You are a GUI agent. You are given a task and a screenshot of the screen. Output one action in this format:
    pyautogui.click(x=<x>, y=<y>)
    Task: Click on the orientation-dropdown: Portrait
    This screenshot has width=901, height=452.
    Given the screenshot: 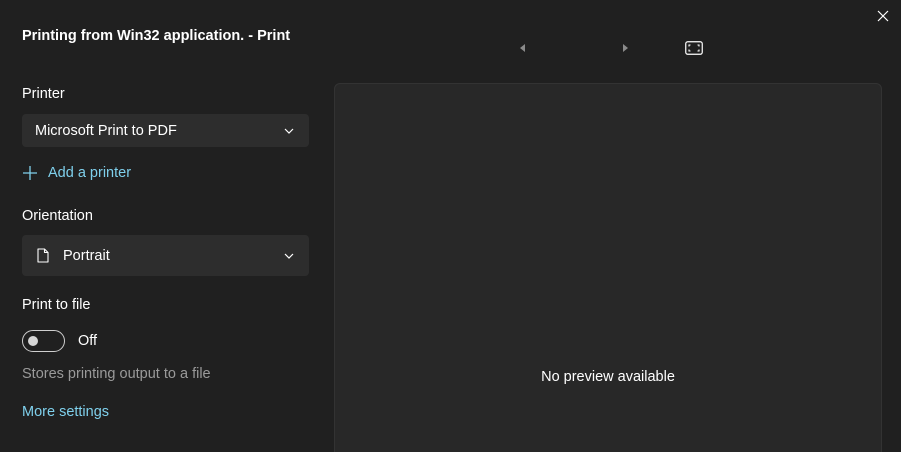 What is the action you would take?
    pyautogui.click(x=165, y=255)
    